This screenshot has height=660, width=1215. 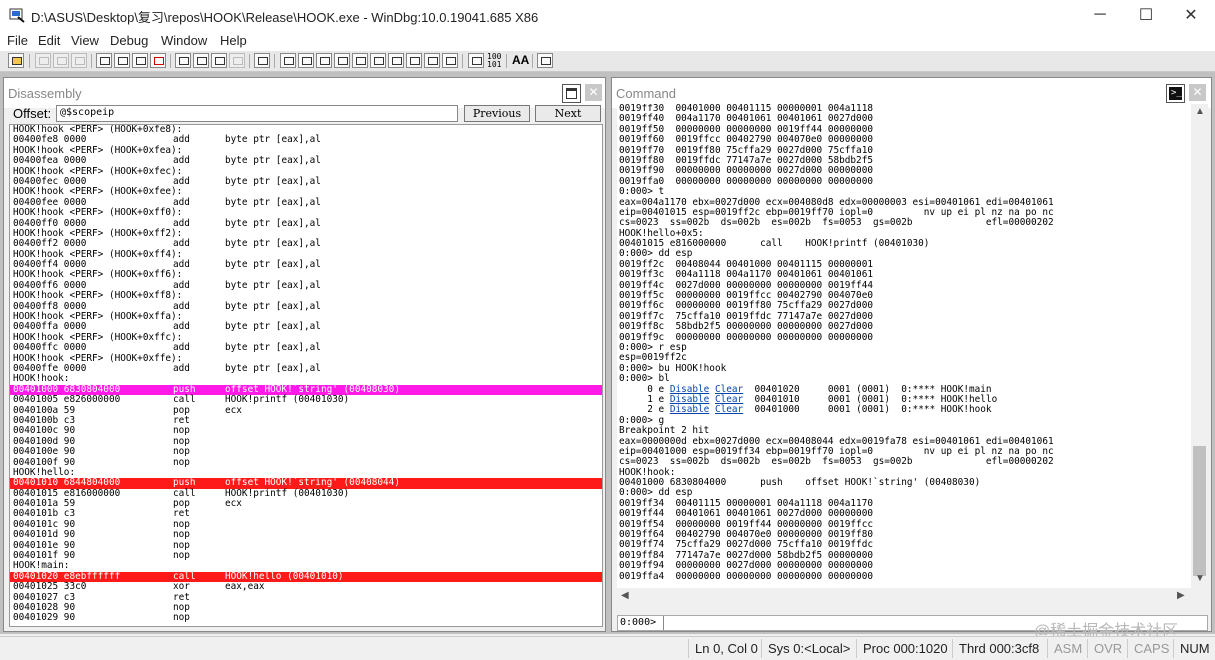 I want to click on previous-button: Previous, so click(x=497, y=113).